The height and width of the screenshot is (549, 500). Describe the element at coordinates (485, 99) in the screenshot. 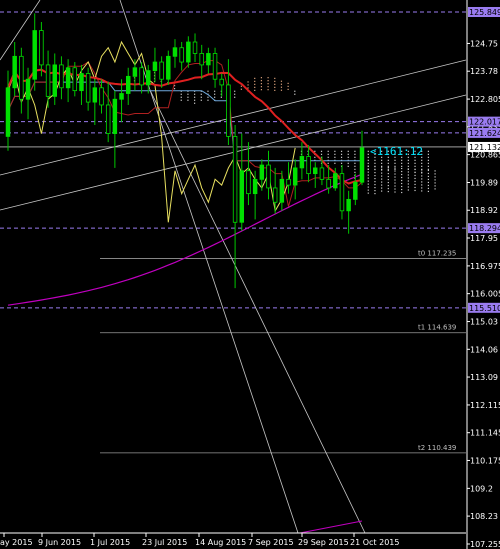

I see `price-tick-label: 122.805` at that location.